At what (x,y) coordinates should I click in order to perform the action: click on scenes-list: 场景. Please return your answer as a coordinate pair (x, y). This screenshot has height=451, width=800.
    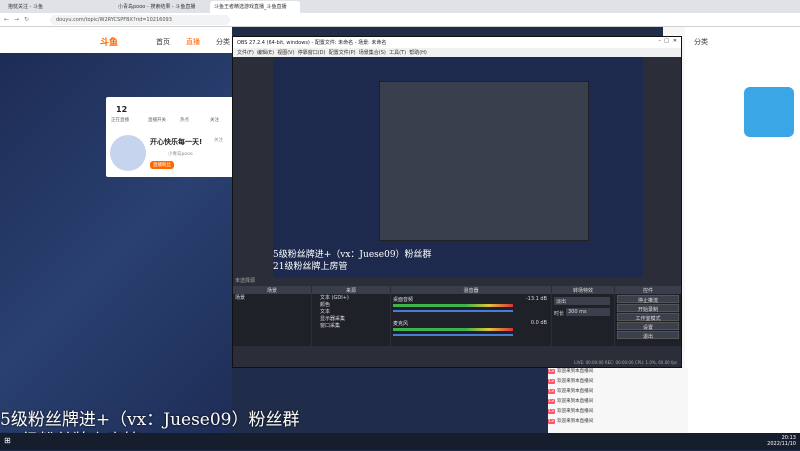
    Looking at the image, I should click on (272, 320).